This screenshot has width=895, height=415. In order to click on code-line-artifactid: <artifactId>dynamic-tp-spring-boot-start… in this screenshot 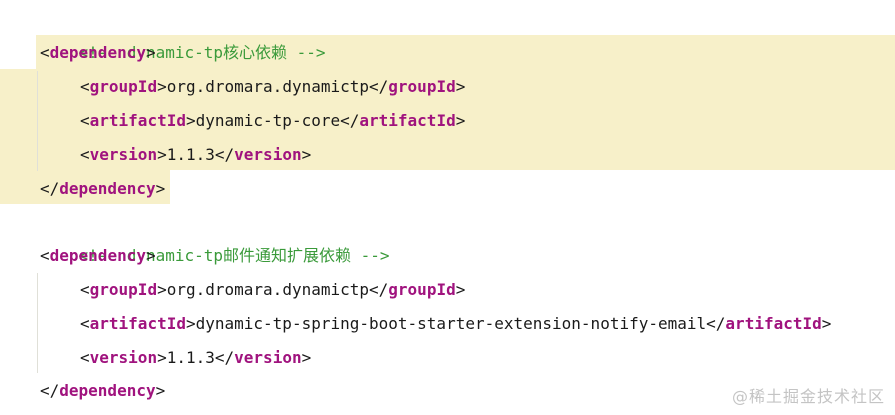, I will do `click(455, 324)`.